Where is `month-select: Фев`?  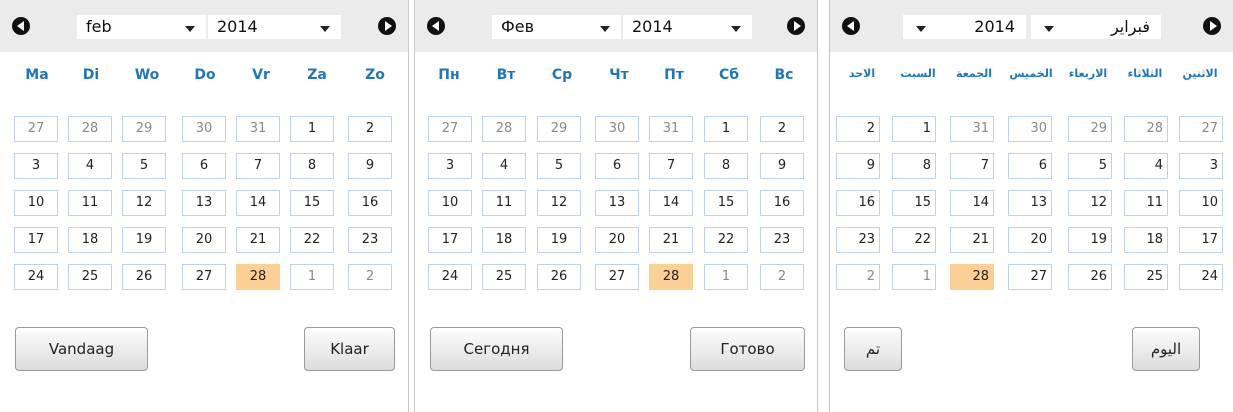 month-select: Фев is located at coordinates (556, 27).